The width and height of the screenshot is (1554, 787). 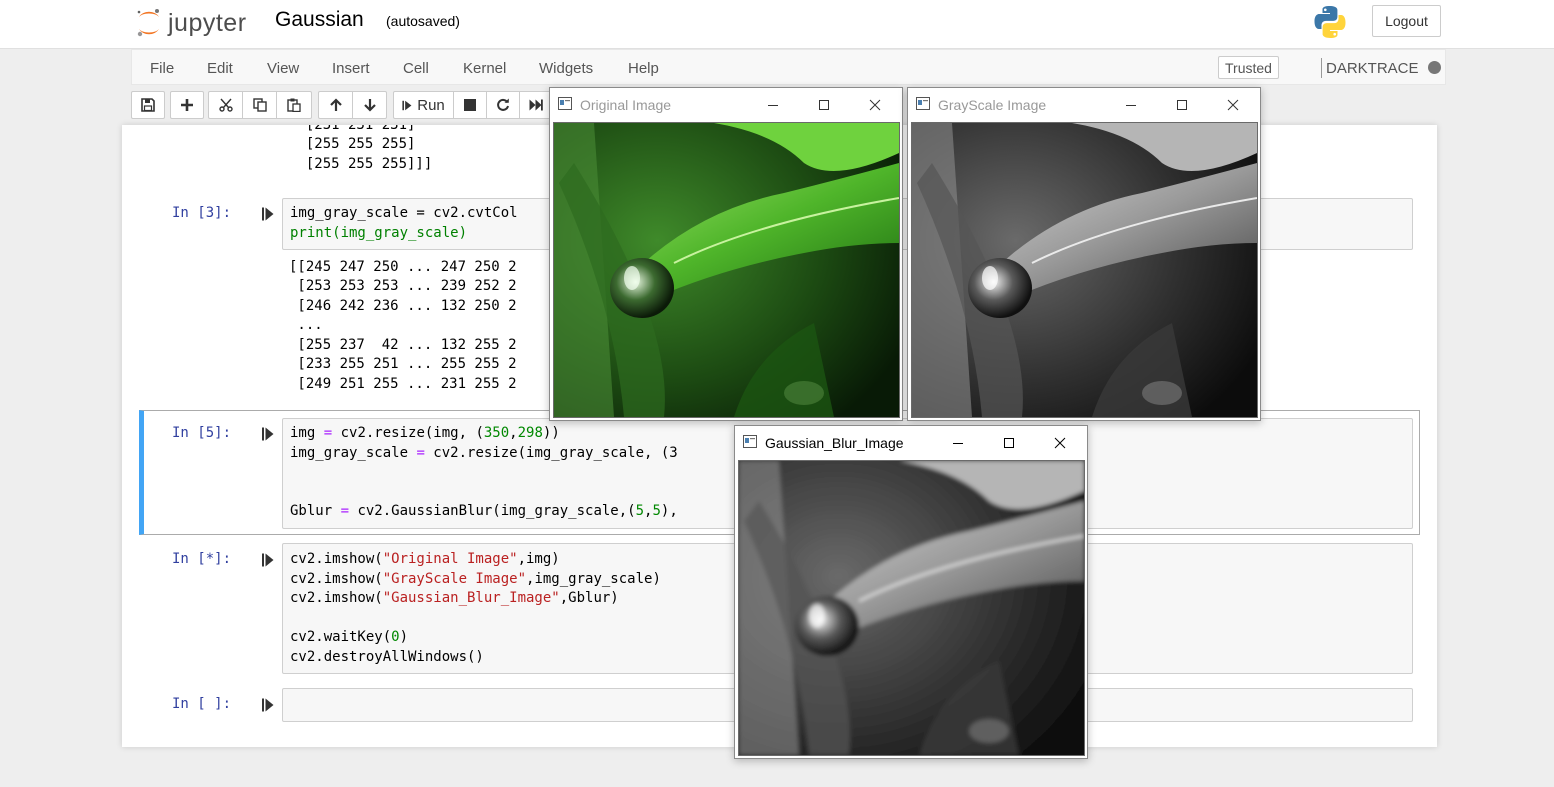 I want to click on cut-button, so click(x=225, y=105).